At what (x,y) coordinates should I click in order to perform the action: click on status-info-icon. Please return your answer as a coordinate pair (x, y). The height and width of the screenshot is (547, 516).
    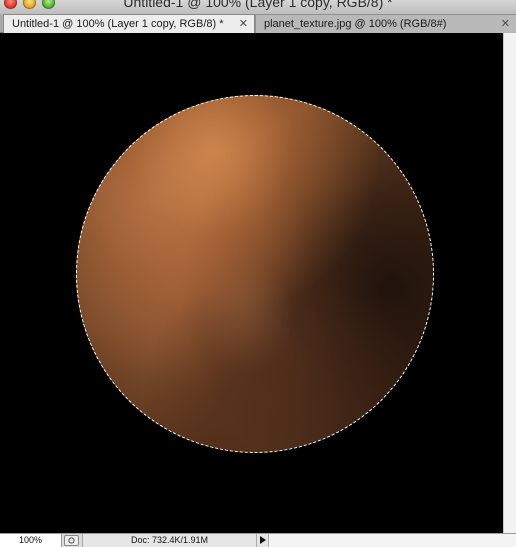
    Looking at the image, I should click on (71, 540).